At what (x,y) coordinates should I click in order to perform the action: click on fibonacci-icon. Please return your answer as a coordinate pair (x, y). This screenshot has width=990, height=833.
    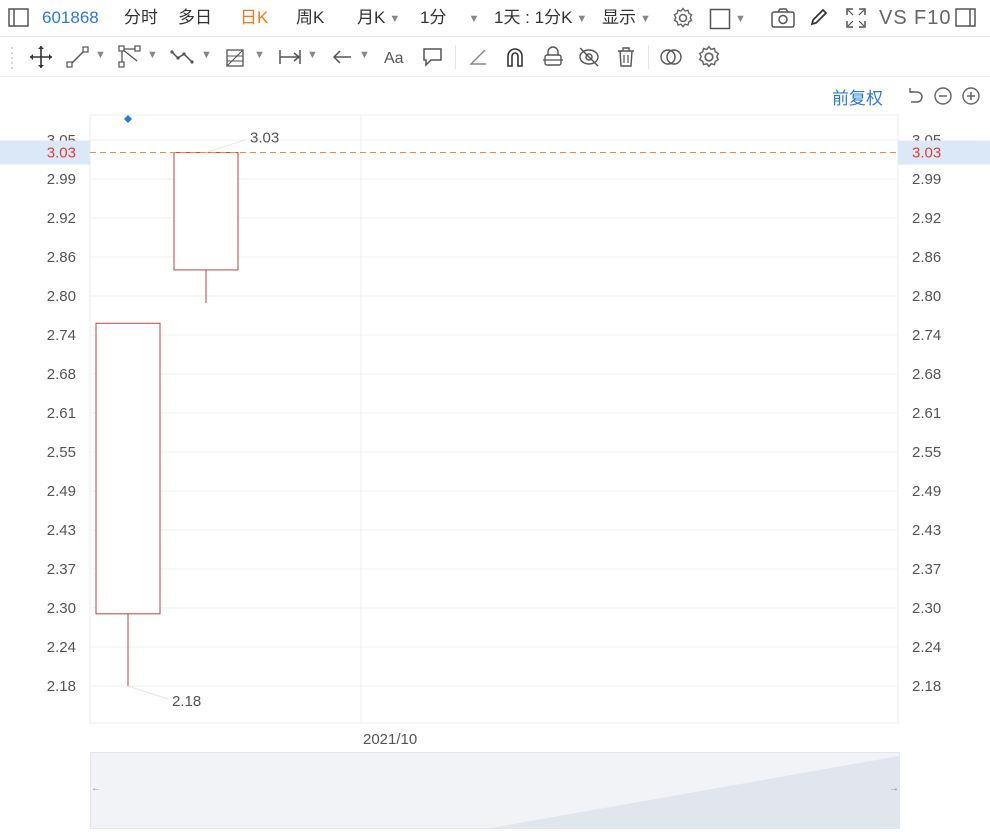
    Looking at the image, I should click on (236, 57).